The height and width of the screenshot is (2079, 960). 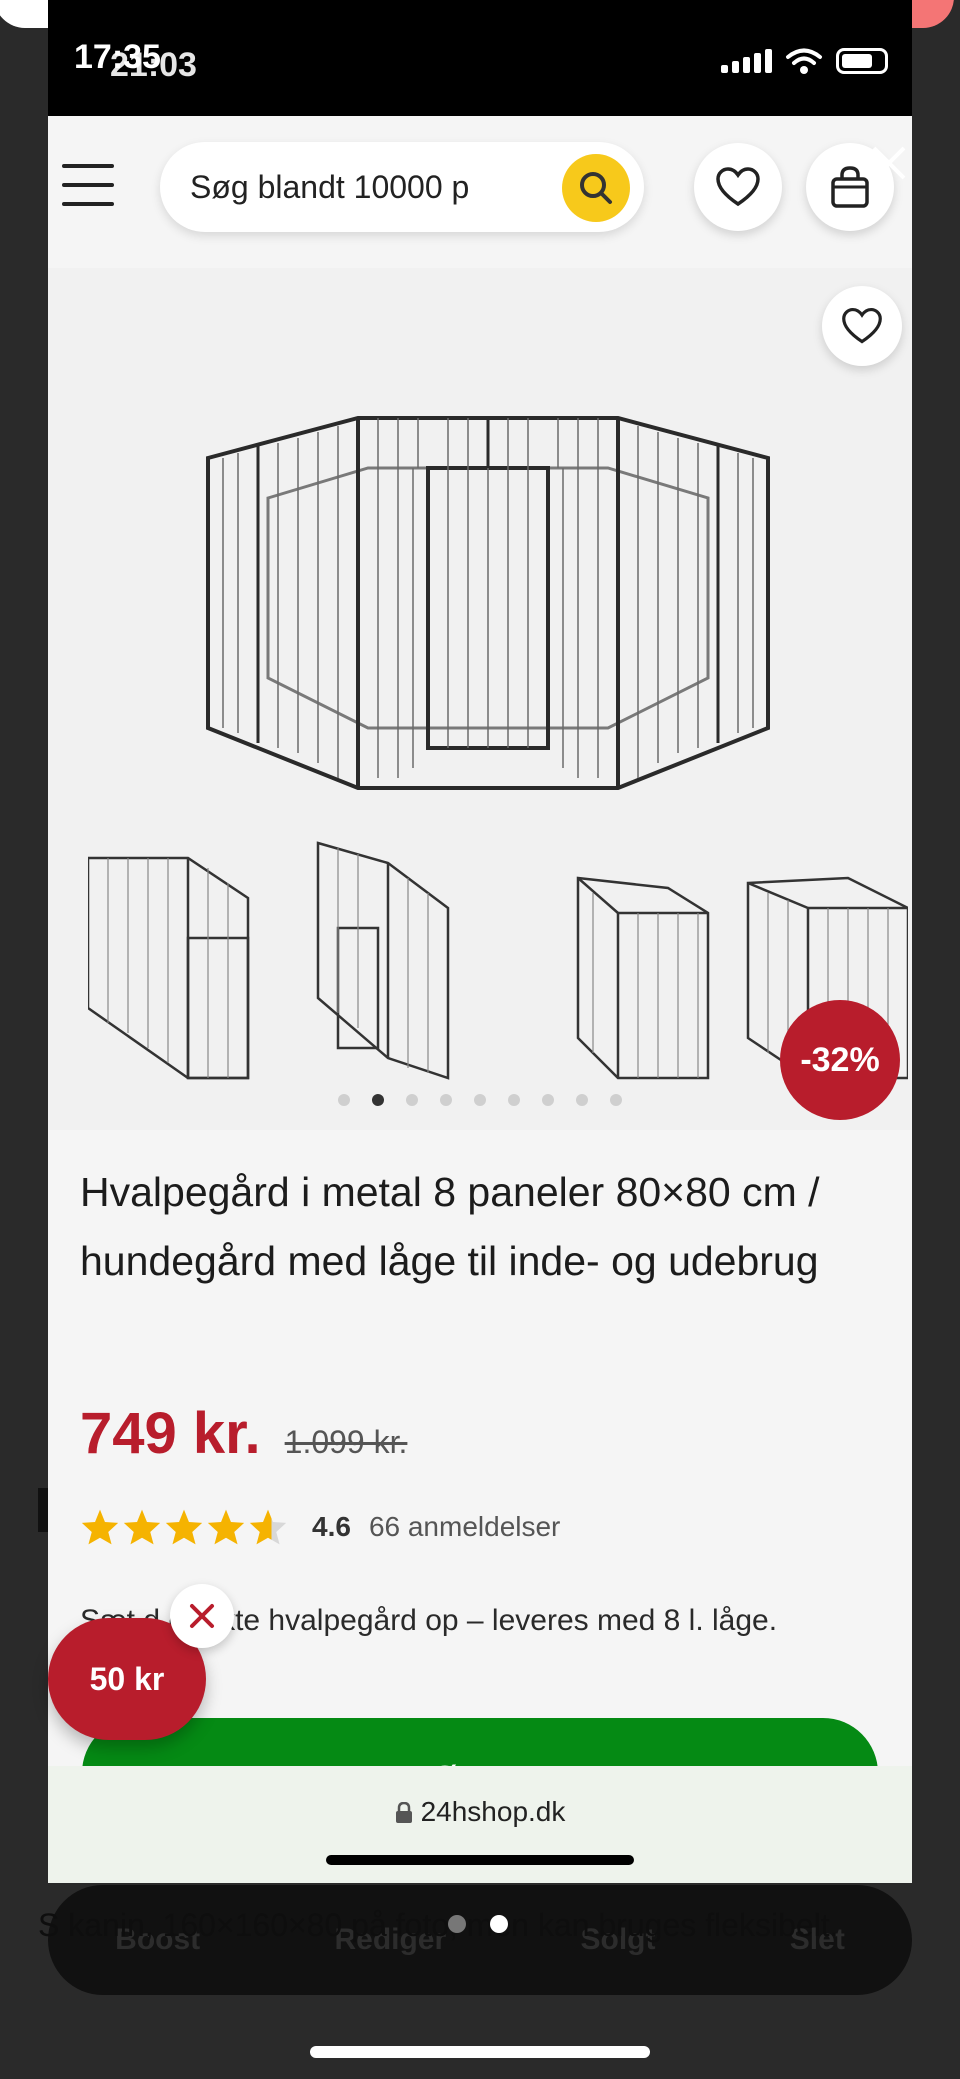 I want to click on gallery-pagination, so click(x=480, y=1100).